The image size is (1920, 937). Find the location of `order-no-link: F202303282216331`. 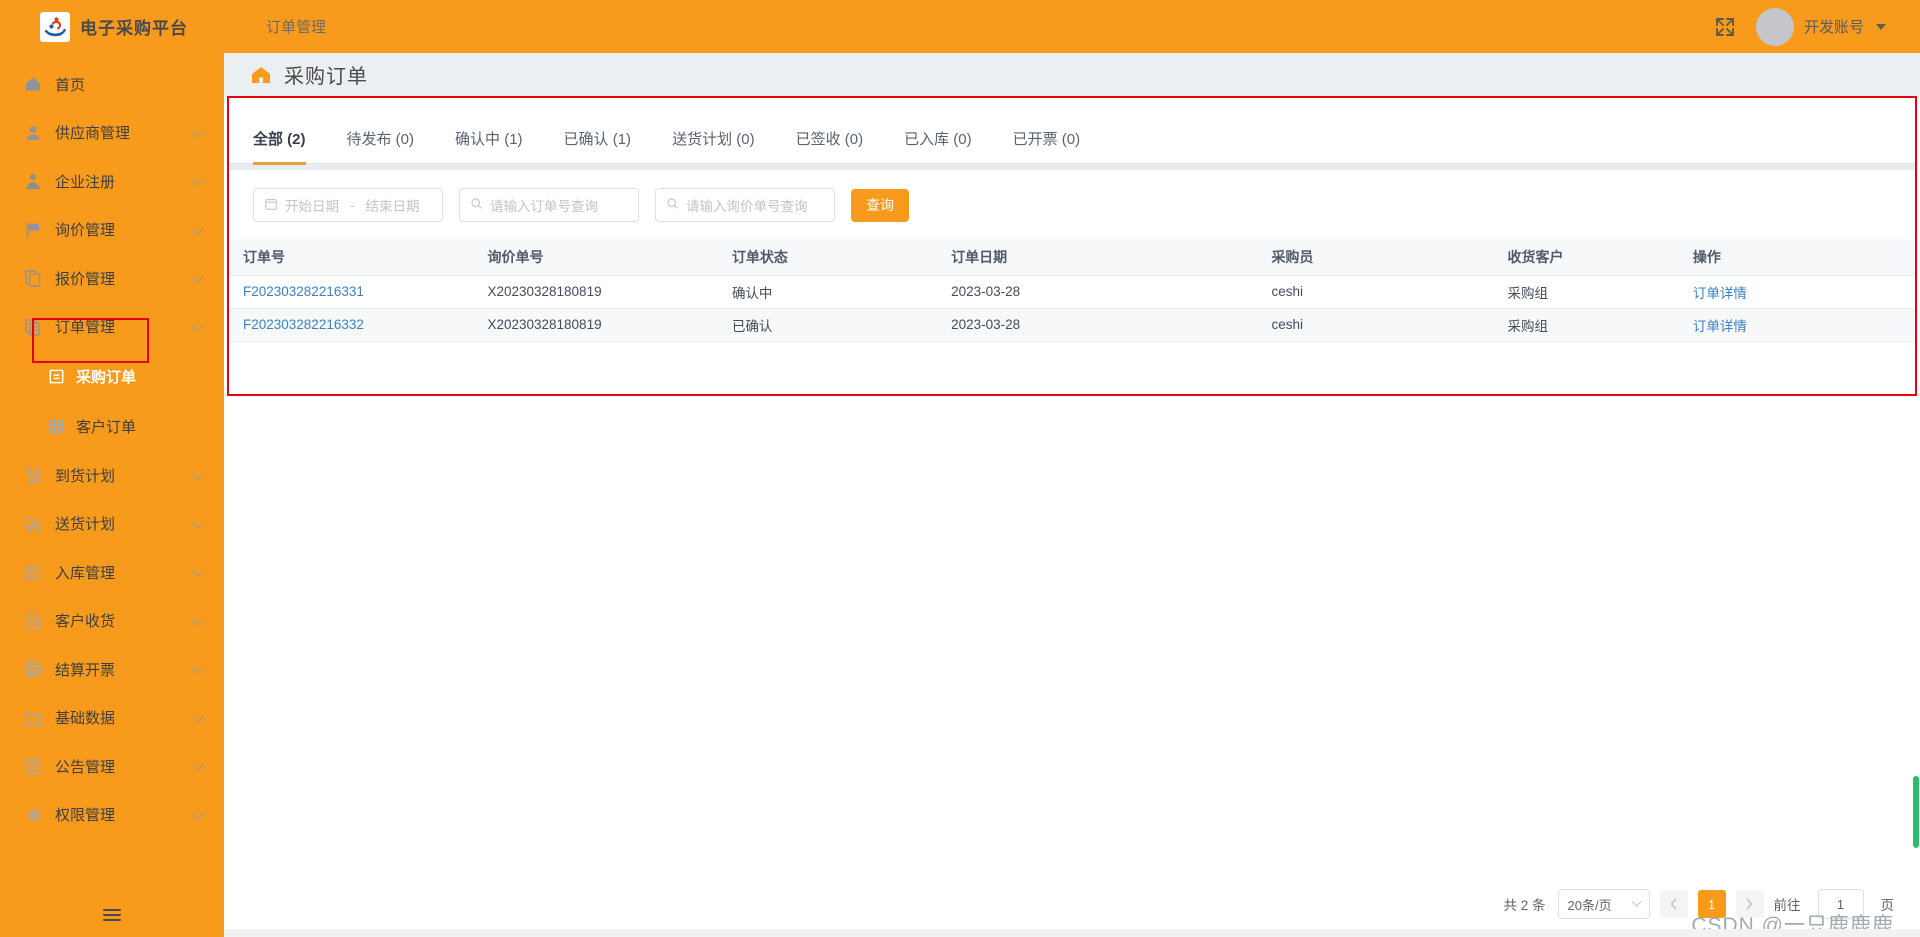

order-no-link: F202303282216331 is located at coordinates (303, 291).